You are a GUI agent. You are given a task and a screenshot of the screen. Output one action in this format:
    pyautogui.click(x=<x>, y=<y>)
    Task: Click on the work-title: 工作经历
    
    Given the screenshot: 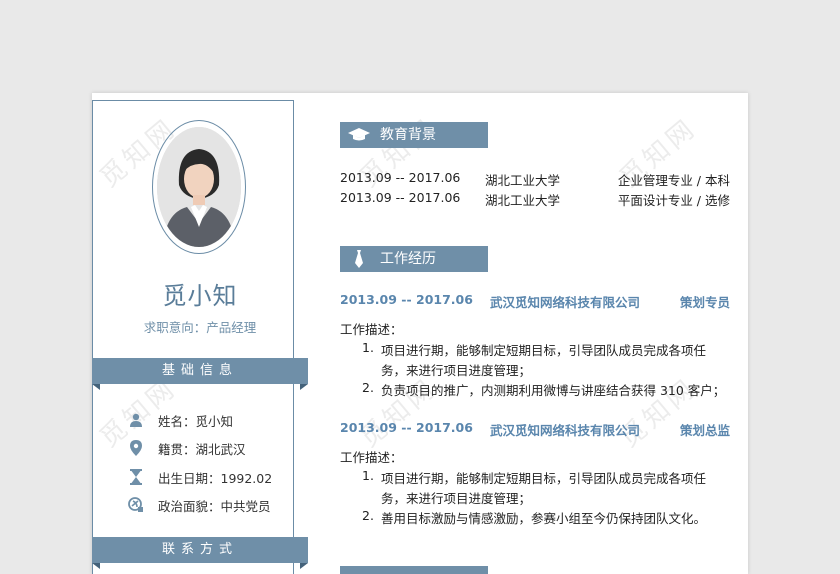 What is the action you would take?
    pyautogui.click(x=408, y=259)
    